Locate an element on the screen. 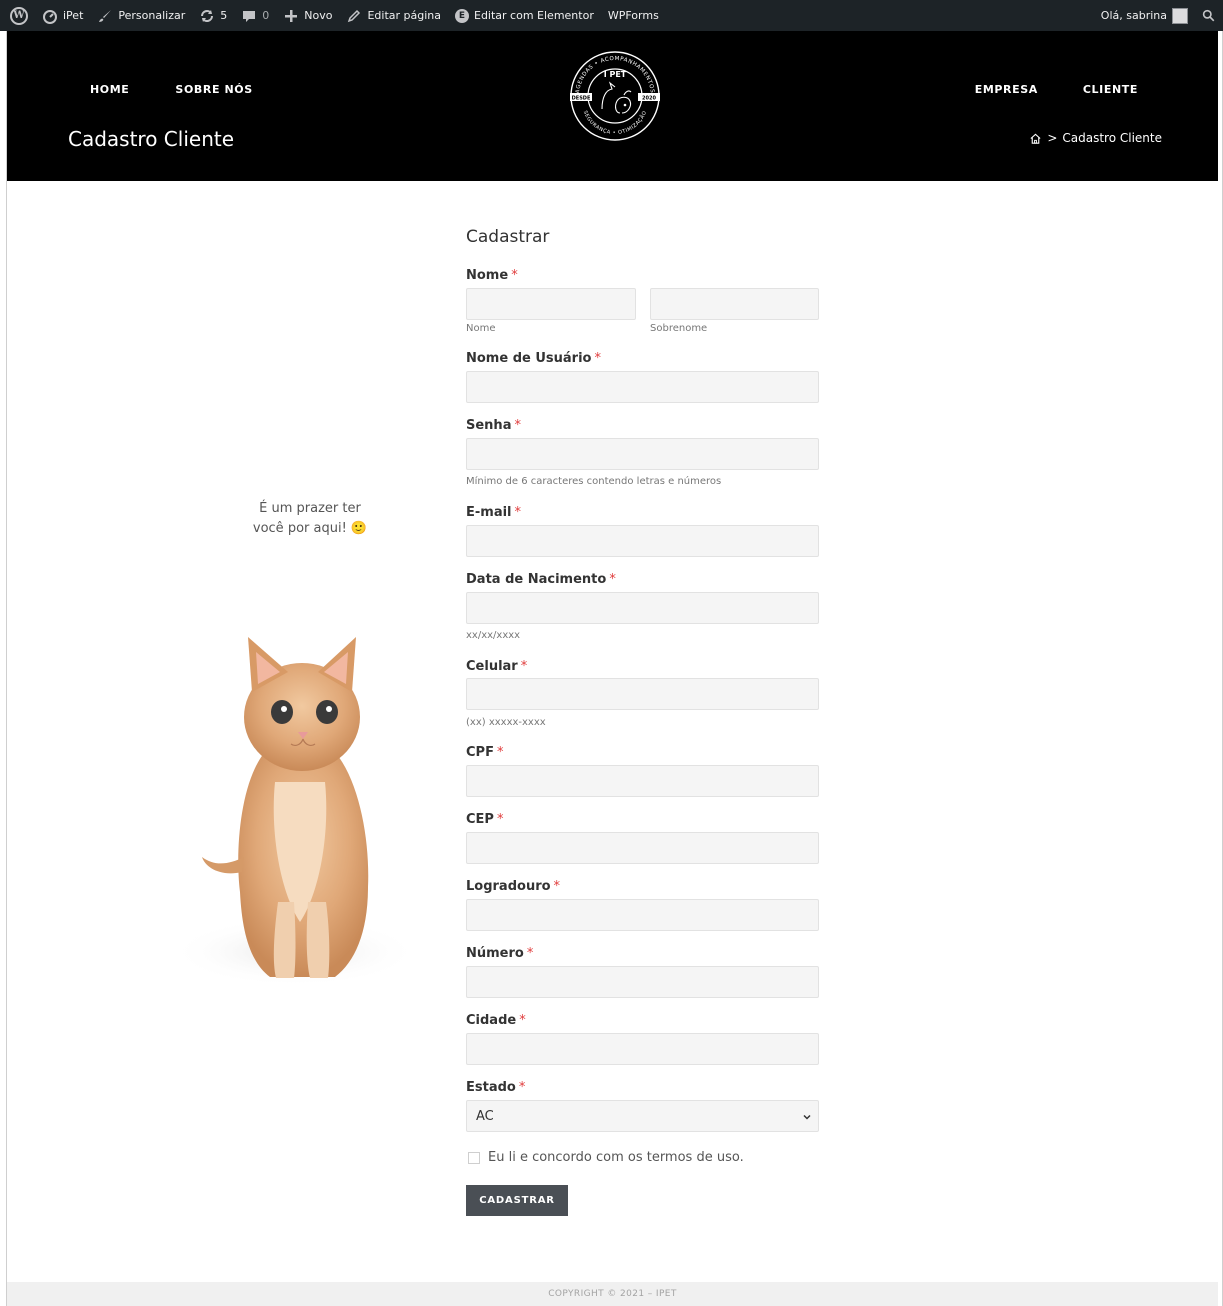 The image size is (1223, 1306). comments-count: 0 is located at coordinates (266, 15).